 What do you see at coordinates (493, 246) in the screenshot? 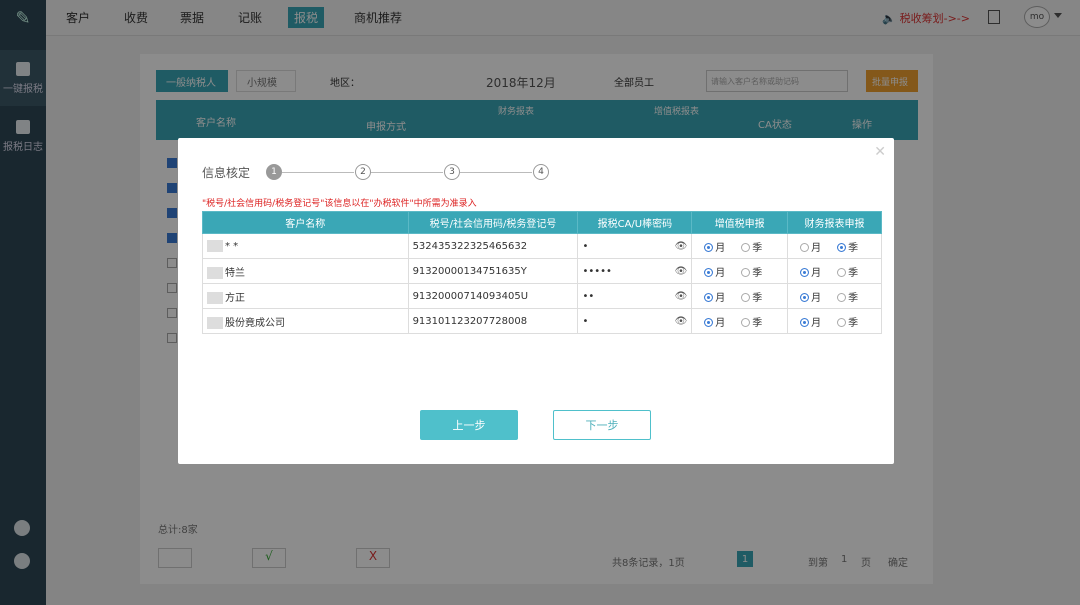
I see `tax-id-input: 532435322325465632` at bounding box center [493, 246].